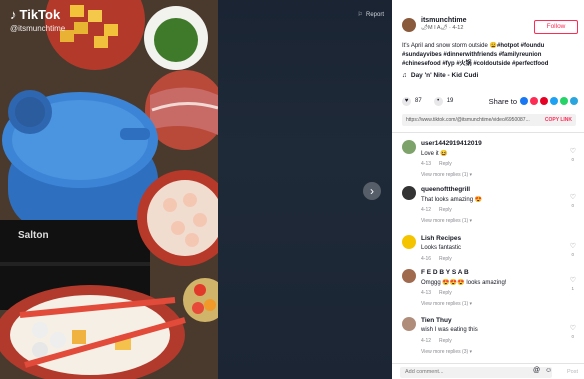  What do you see at coordinates (449, 46) in the screenshot?
I see `caption-text: It's April and snow storm outside 😩` at bounding box center [449, 46].